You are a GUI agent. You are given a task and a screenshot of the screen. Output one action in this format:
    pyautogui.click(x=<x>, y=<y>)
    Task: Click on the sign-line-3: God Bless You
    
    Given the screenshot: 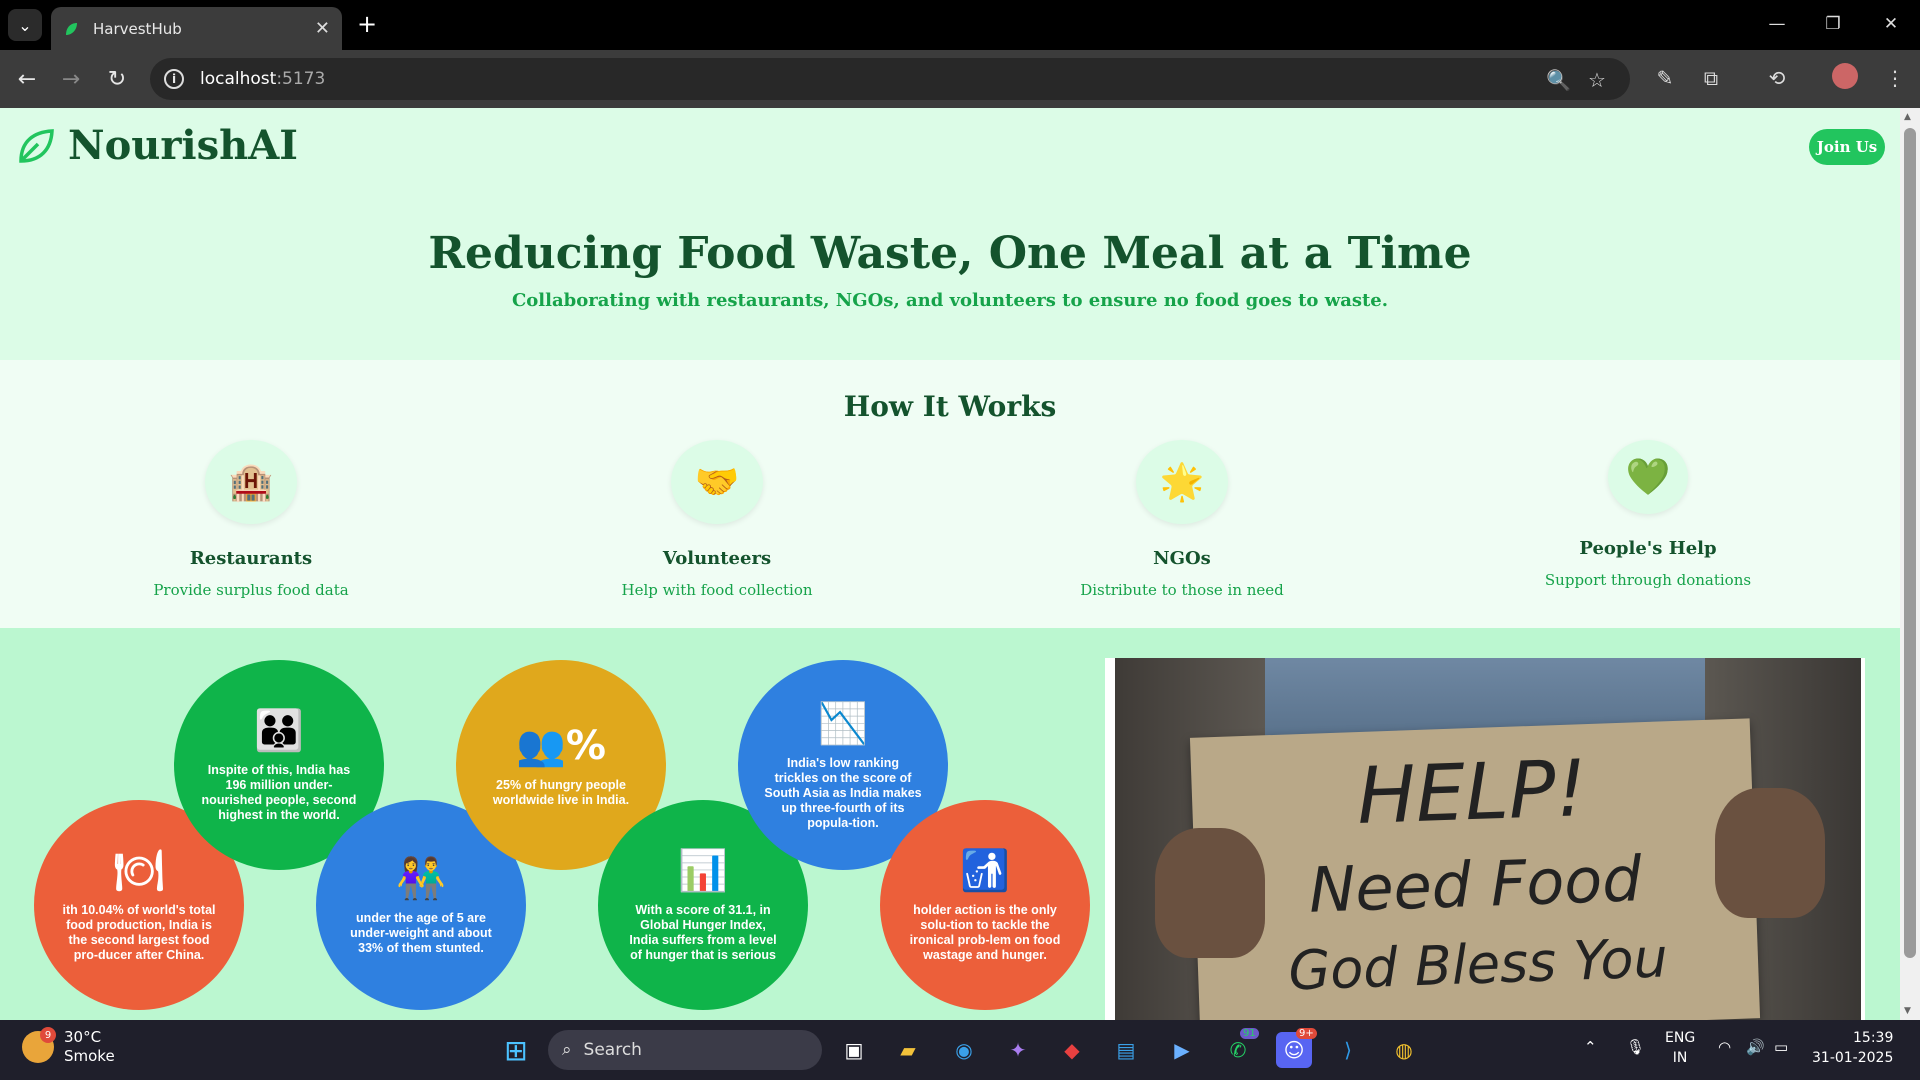 What is the action you would take?
    pyautogui.click(x=1478, y=964)
    